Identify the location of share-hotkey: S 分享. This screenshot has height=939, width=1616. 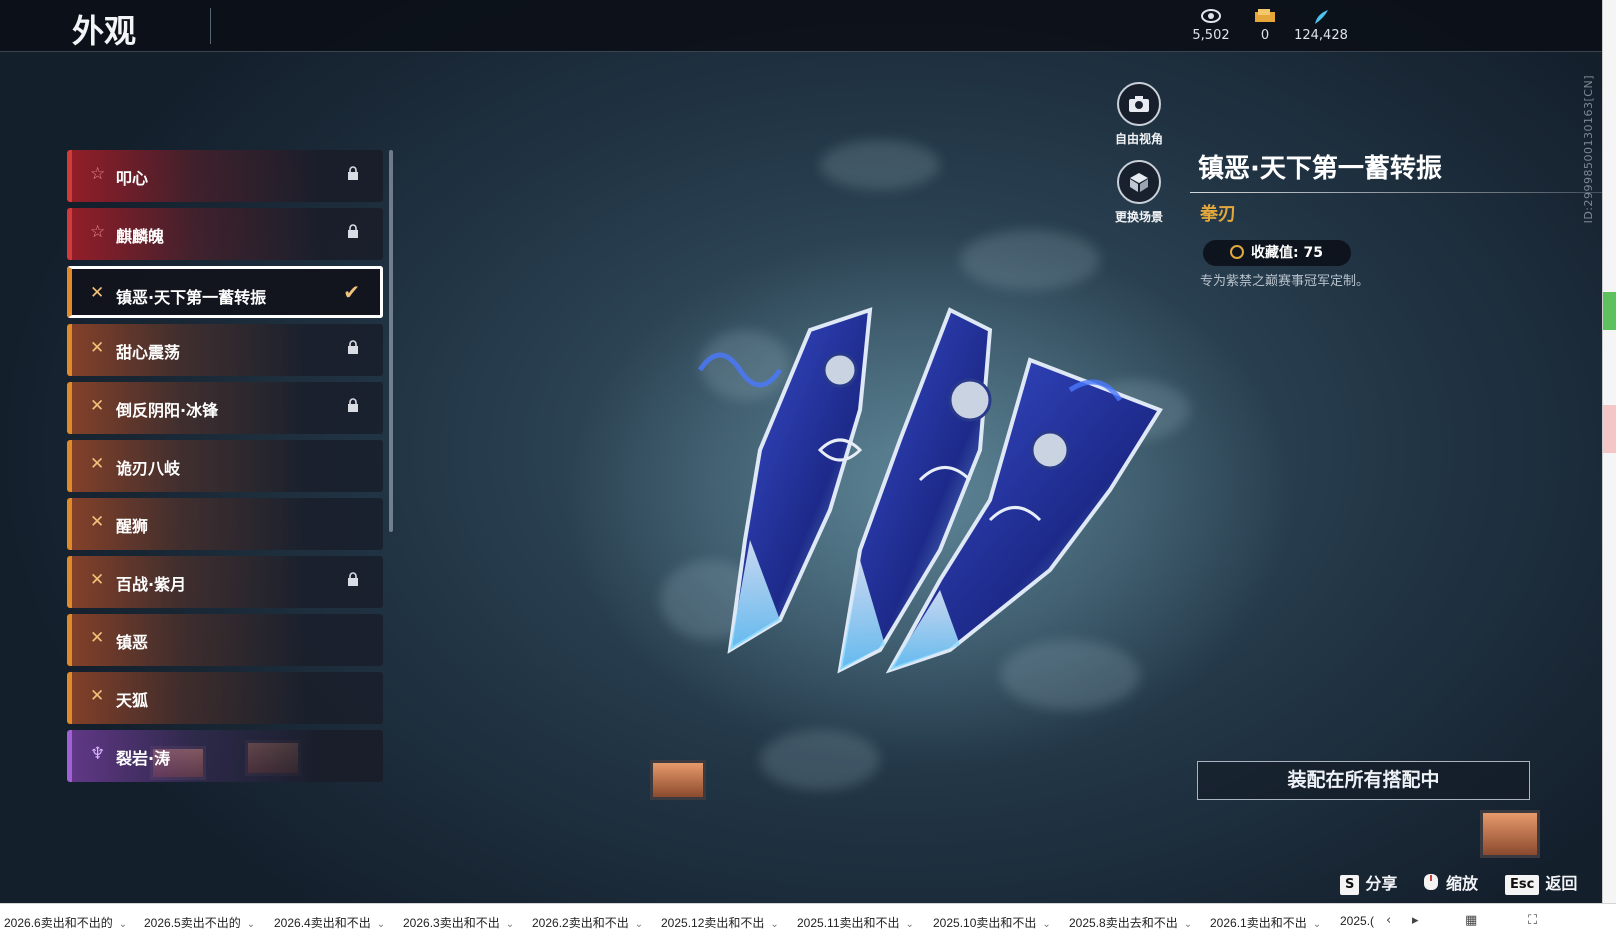
(1368, 882).